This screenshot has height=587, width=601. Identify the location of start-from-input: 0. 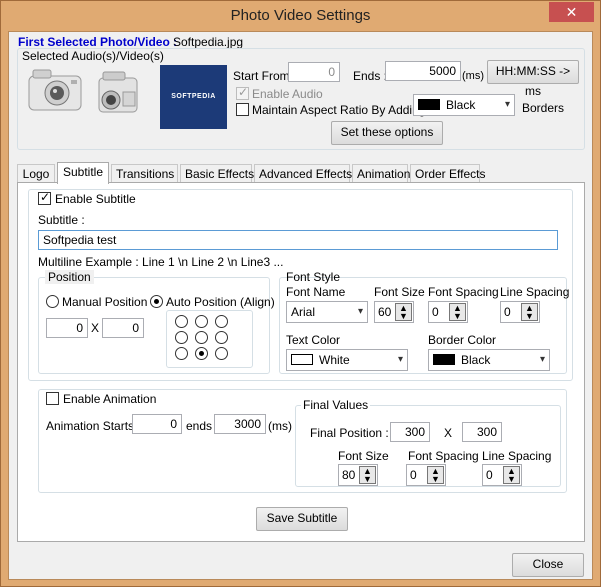
(314, 72).